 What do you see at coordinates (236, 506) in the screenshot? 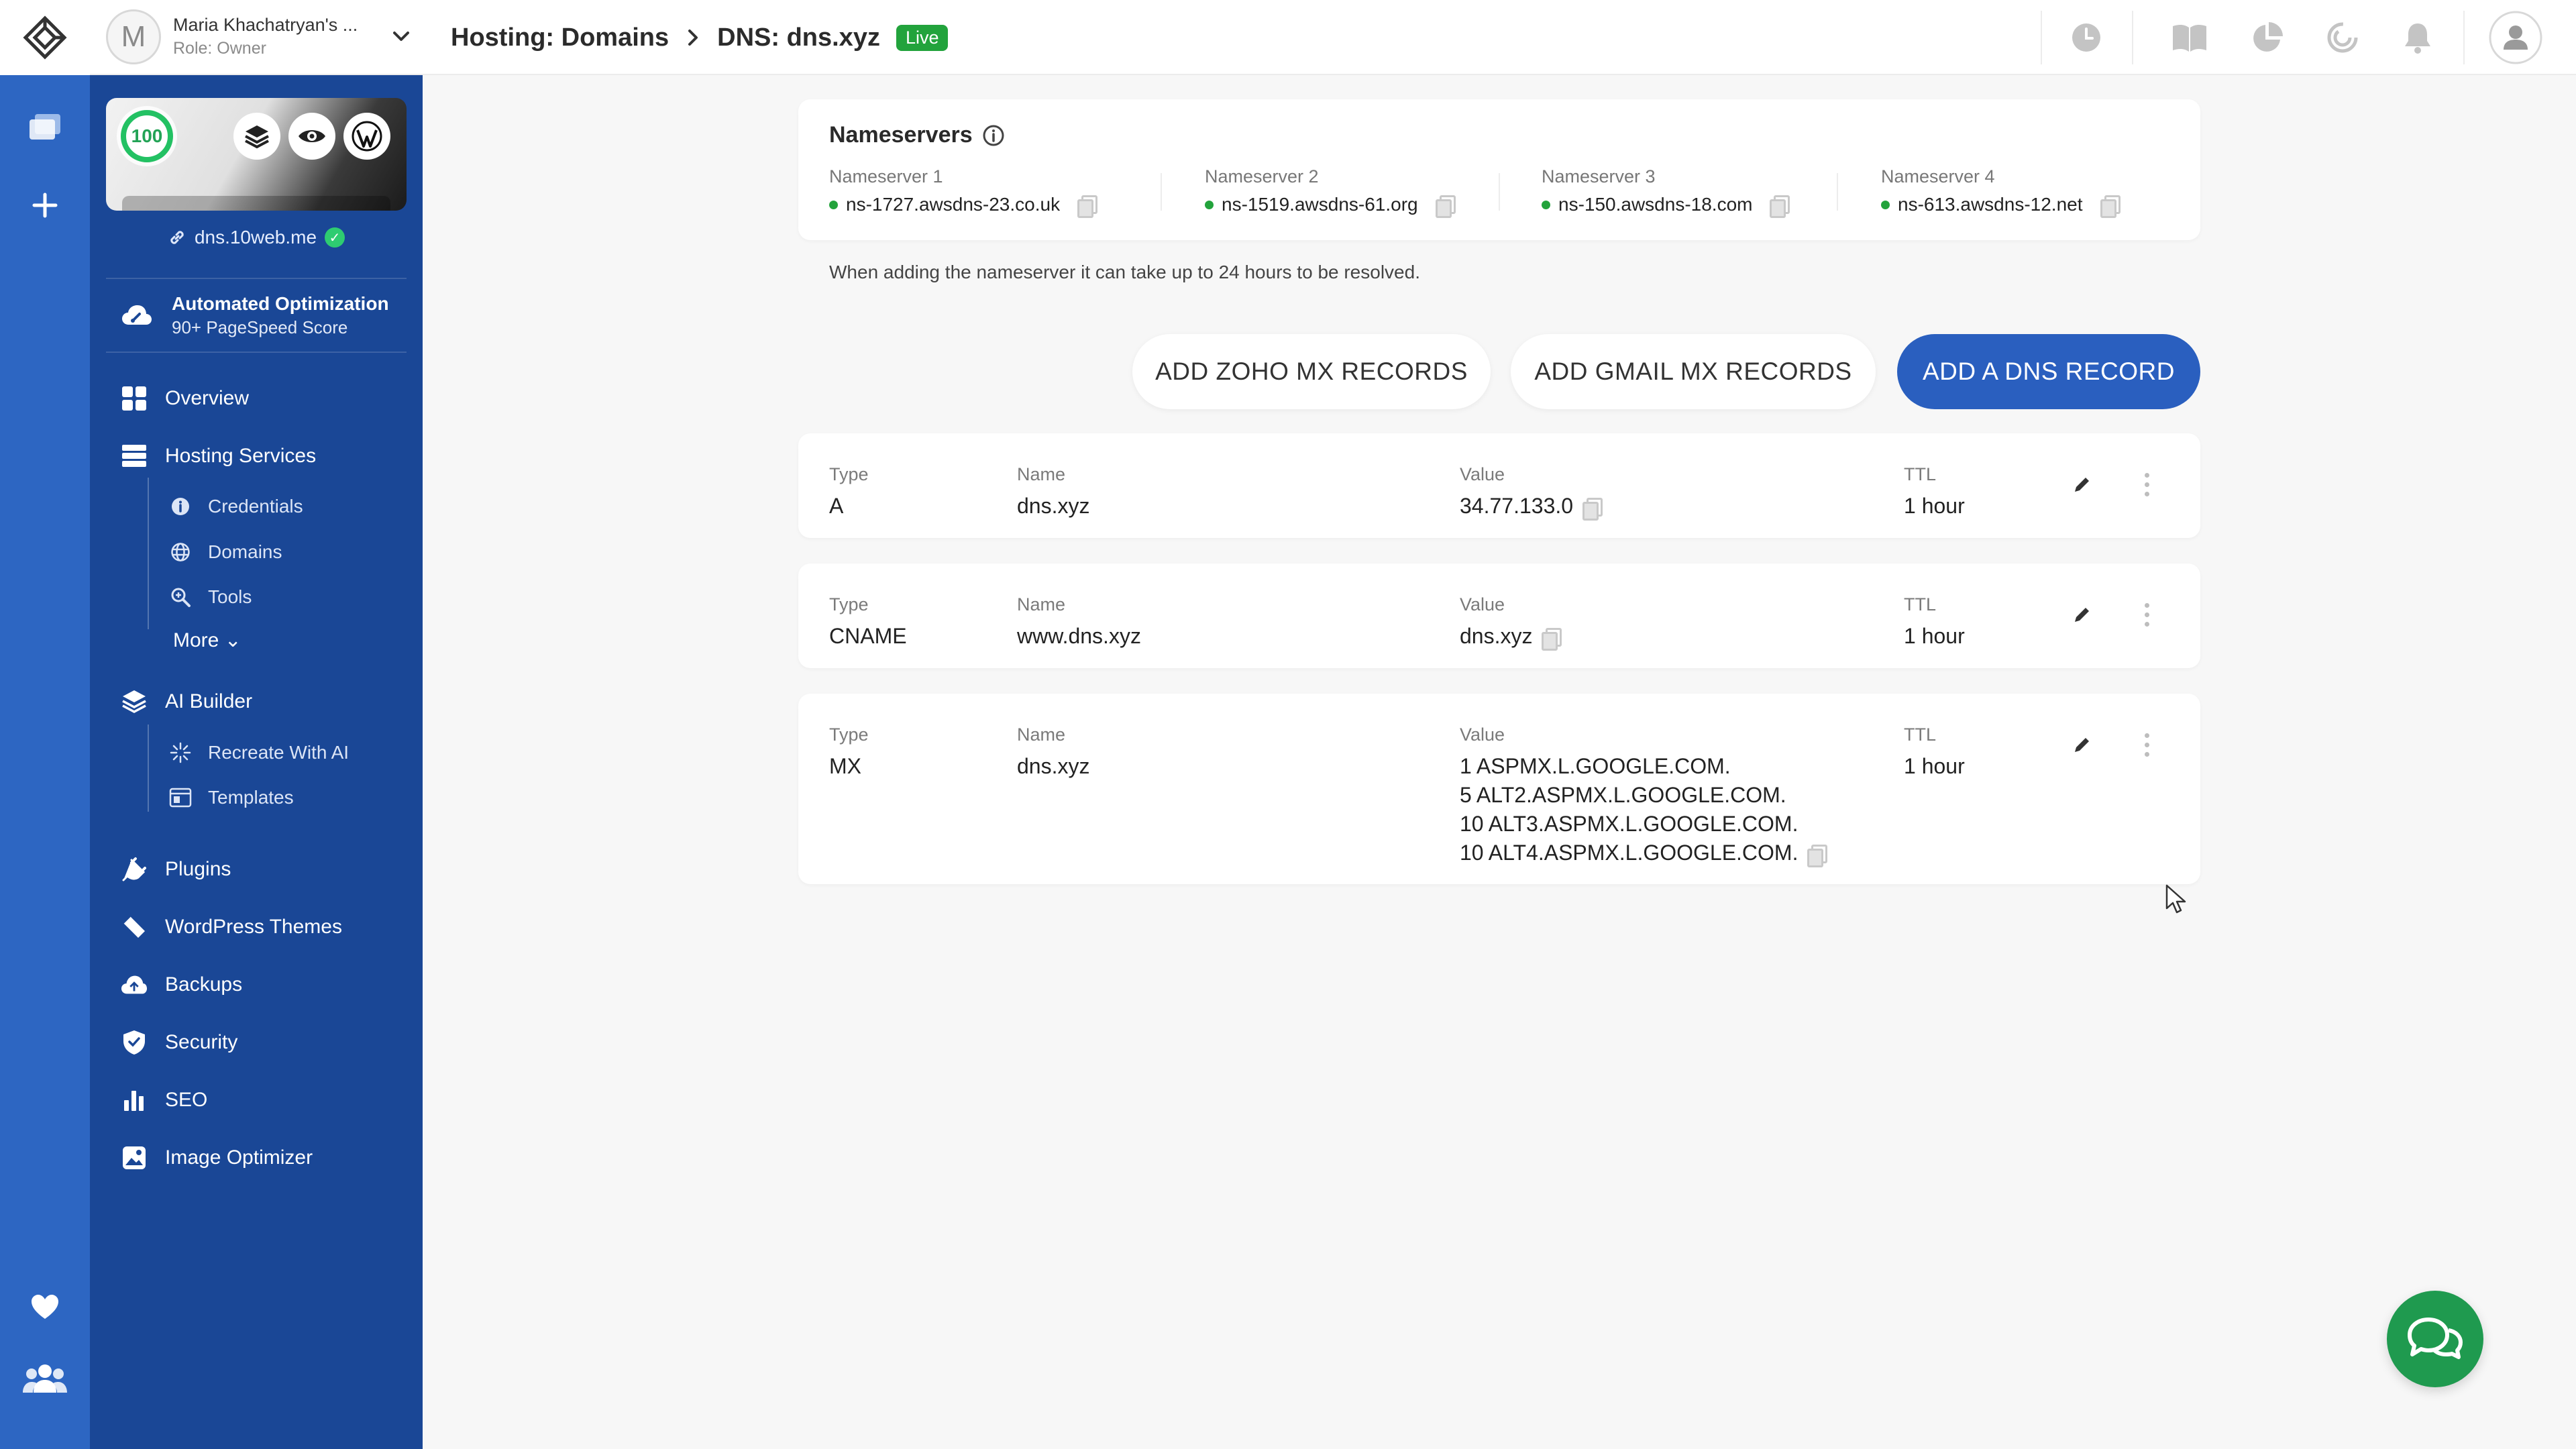
I see `sidebar-item-credentials: Credentials` at bounding box center [236, 506].